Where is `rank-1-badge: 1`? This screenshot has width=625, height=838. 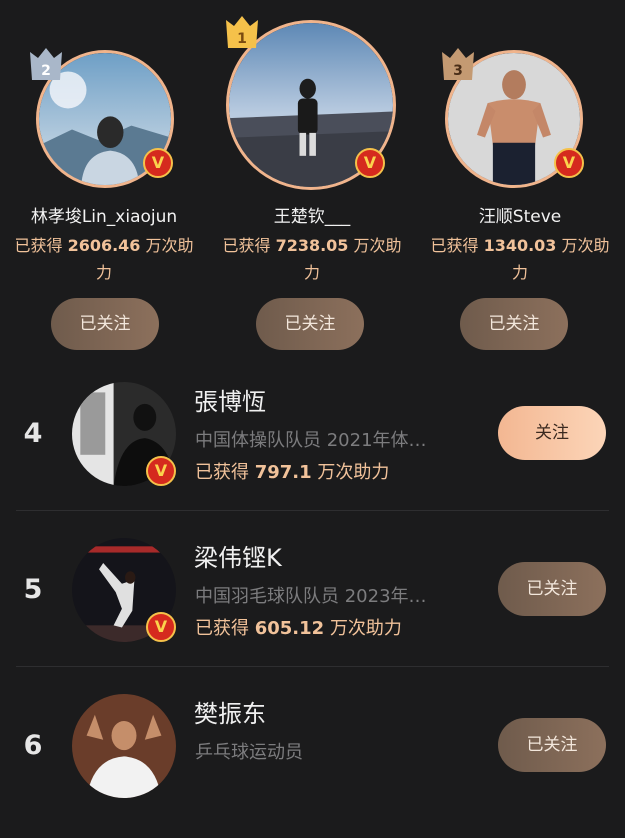
rank-1-badge: 1 is located at coordinates (242, 34).